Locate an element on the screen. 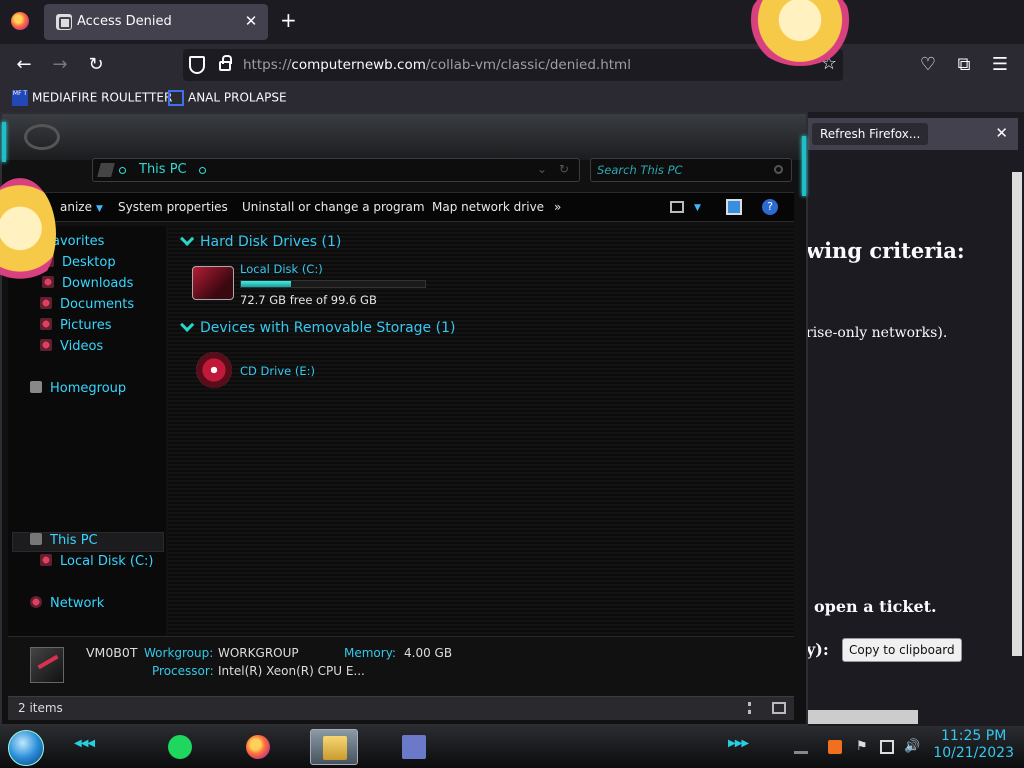 The height and width of the screenshot is (768, 1024). bookmarks-toolbar: MF T MEDIAFIRE ROULETTER ANAL PROLAPSE is located at coordinates (512, 99).